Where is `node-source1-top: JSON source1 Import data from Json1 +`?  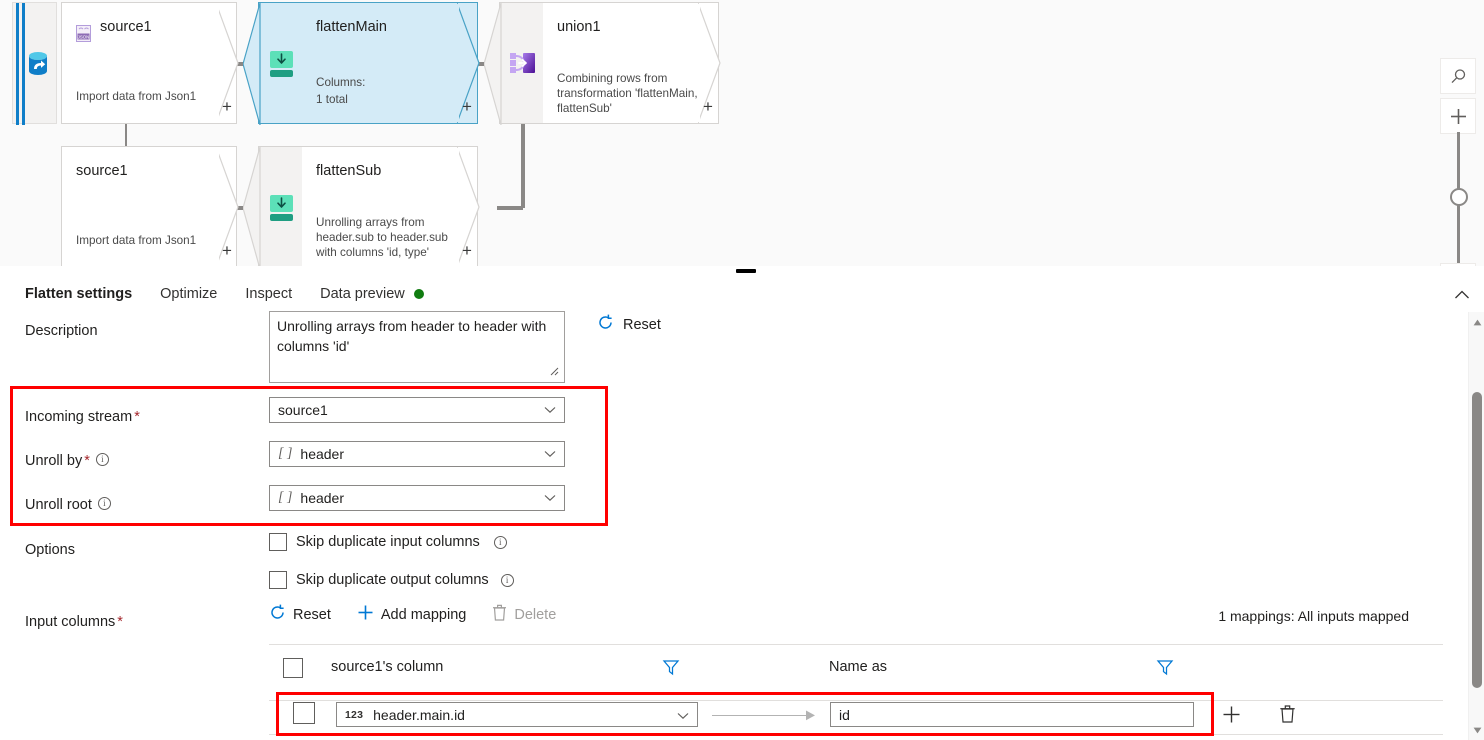 node-source1-top: JSON source1 Import data from Json1 + is located at coordinates (150, 63).